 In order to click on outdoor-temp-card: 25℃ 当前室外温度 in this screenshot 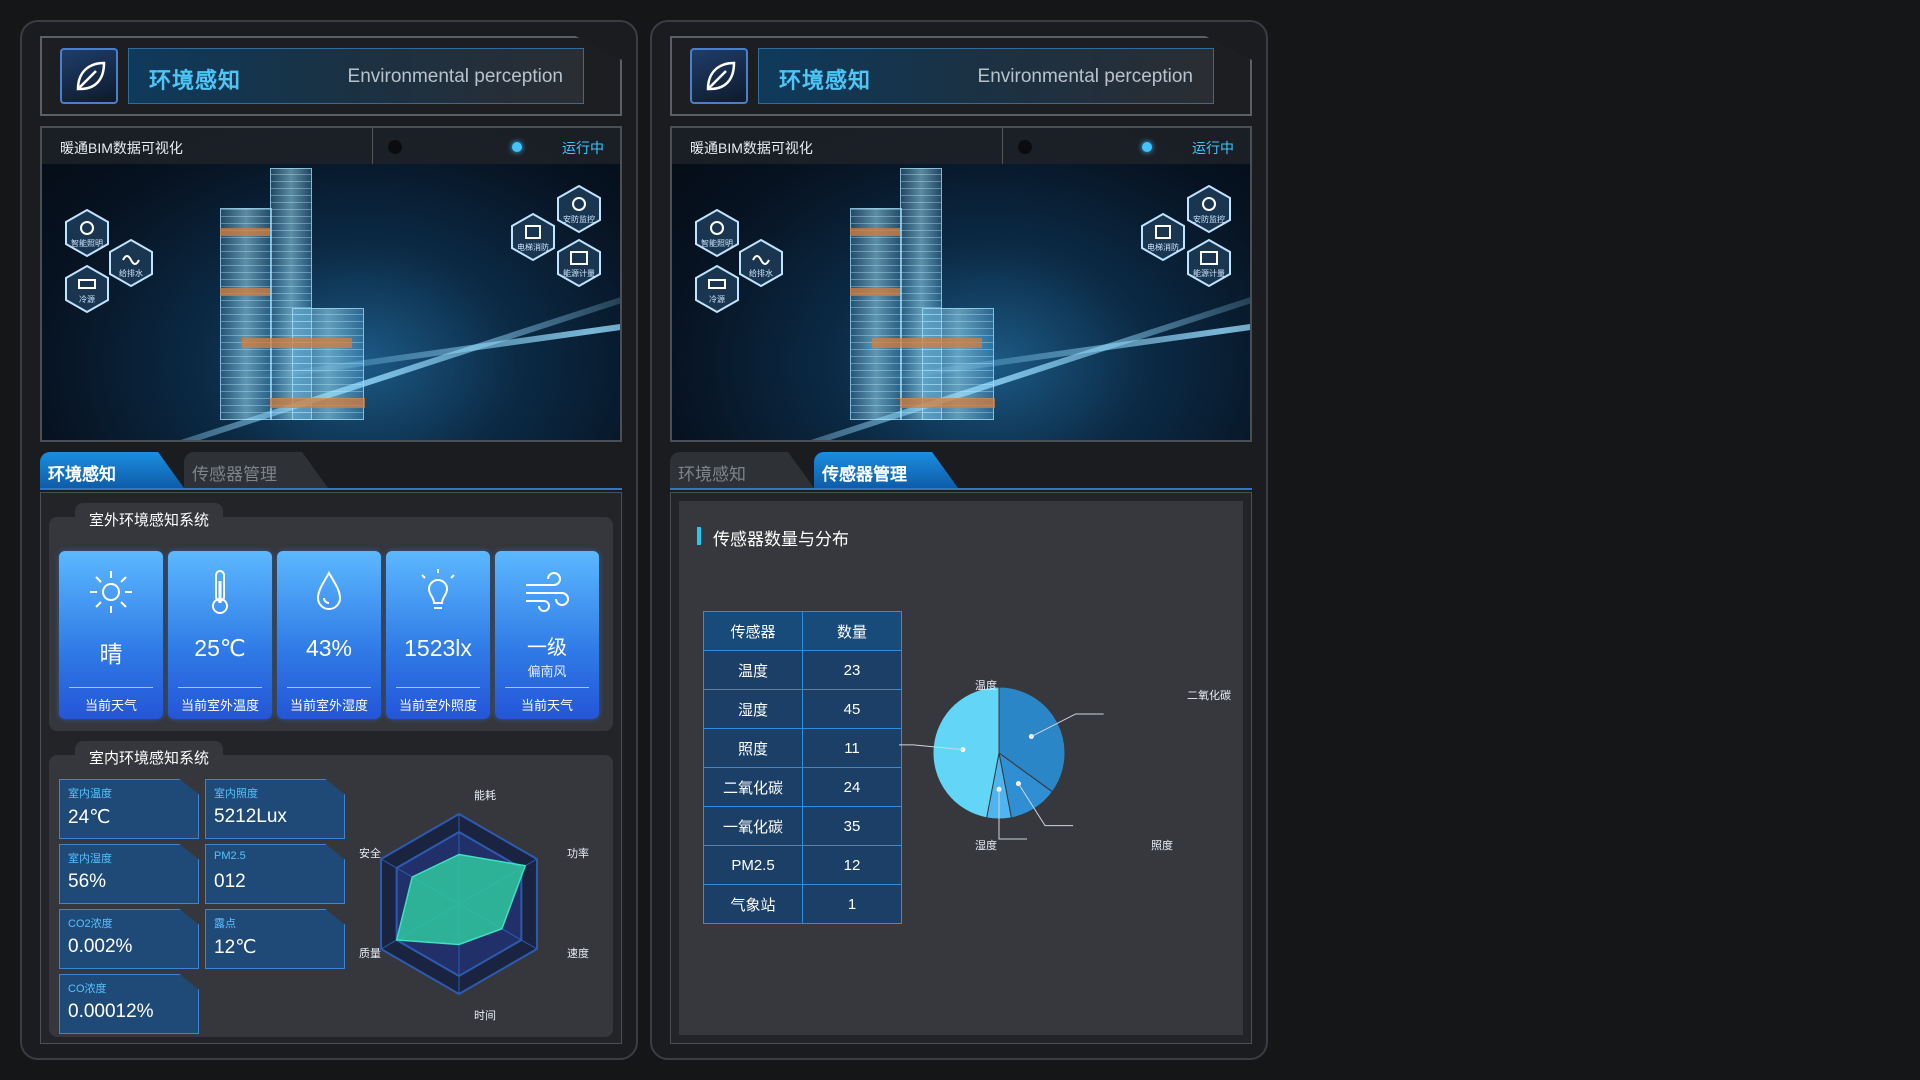, I will do `click(220, 635)`.